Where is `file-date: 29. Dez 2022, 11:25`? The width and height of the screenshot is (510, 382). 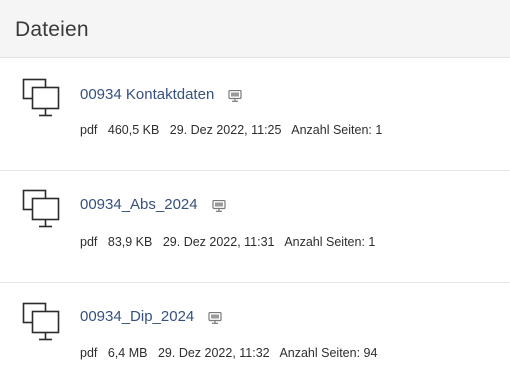
file-date: 29. Dez 2022, 11:25 is located at coordinates (225, 130).